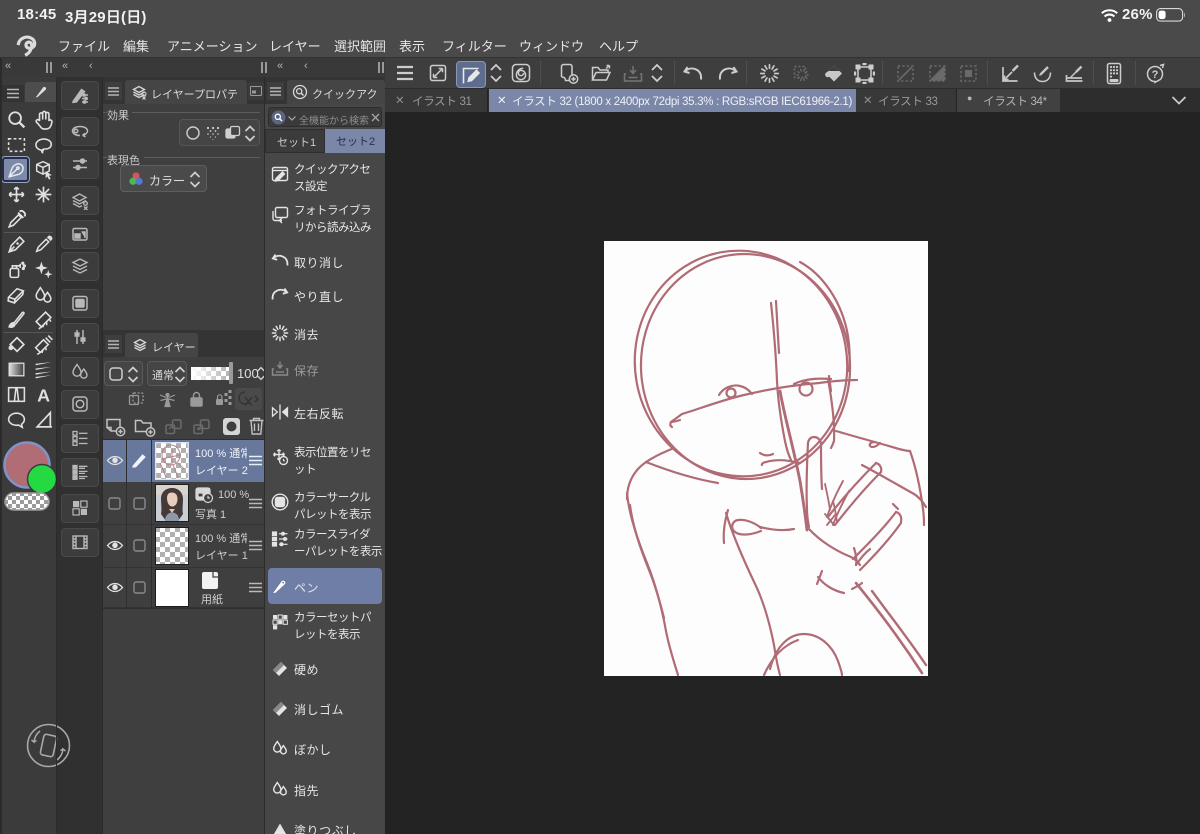 This screenshot has height=834, width=1200. What do you see at coordinates (43, 395) in the screenshot?
I see `svg-text: A` at bounding box center [43, 395].